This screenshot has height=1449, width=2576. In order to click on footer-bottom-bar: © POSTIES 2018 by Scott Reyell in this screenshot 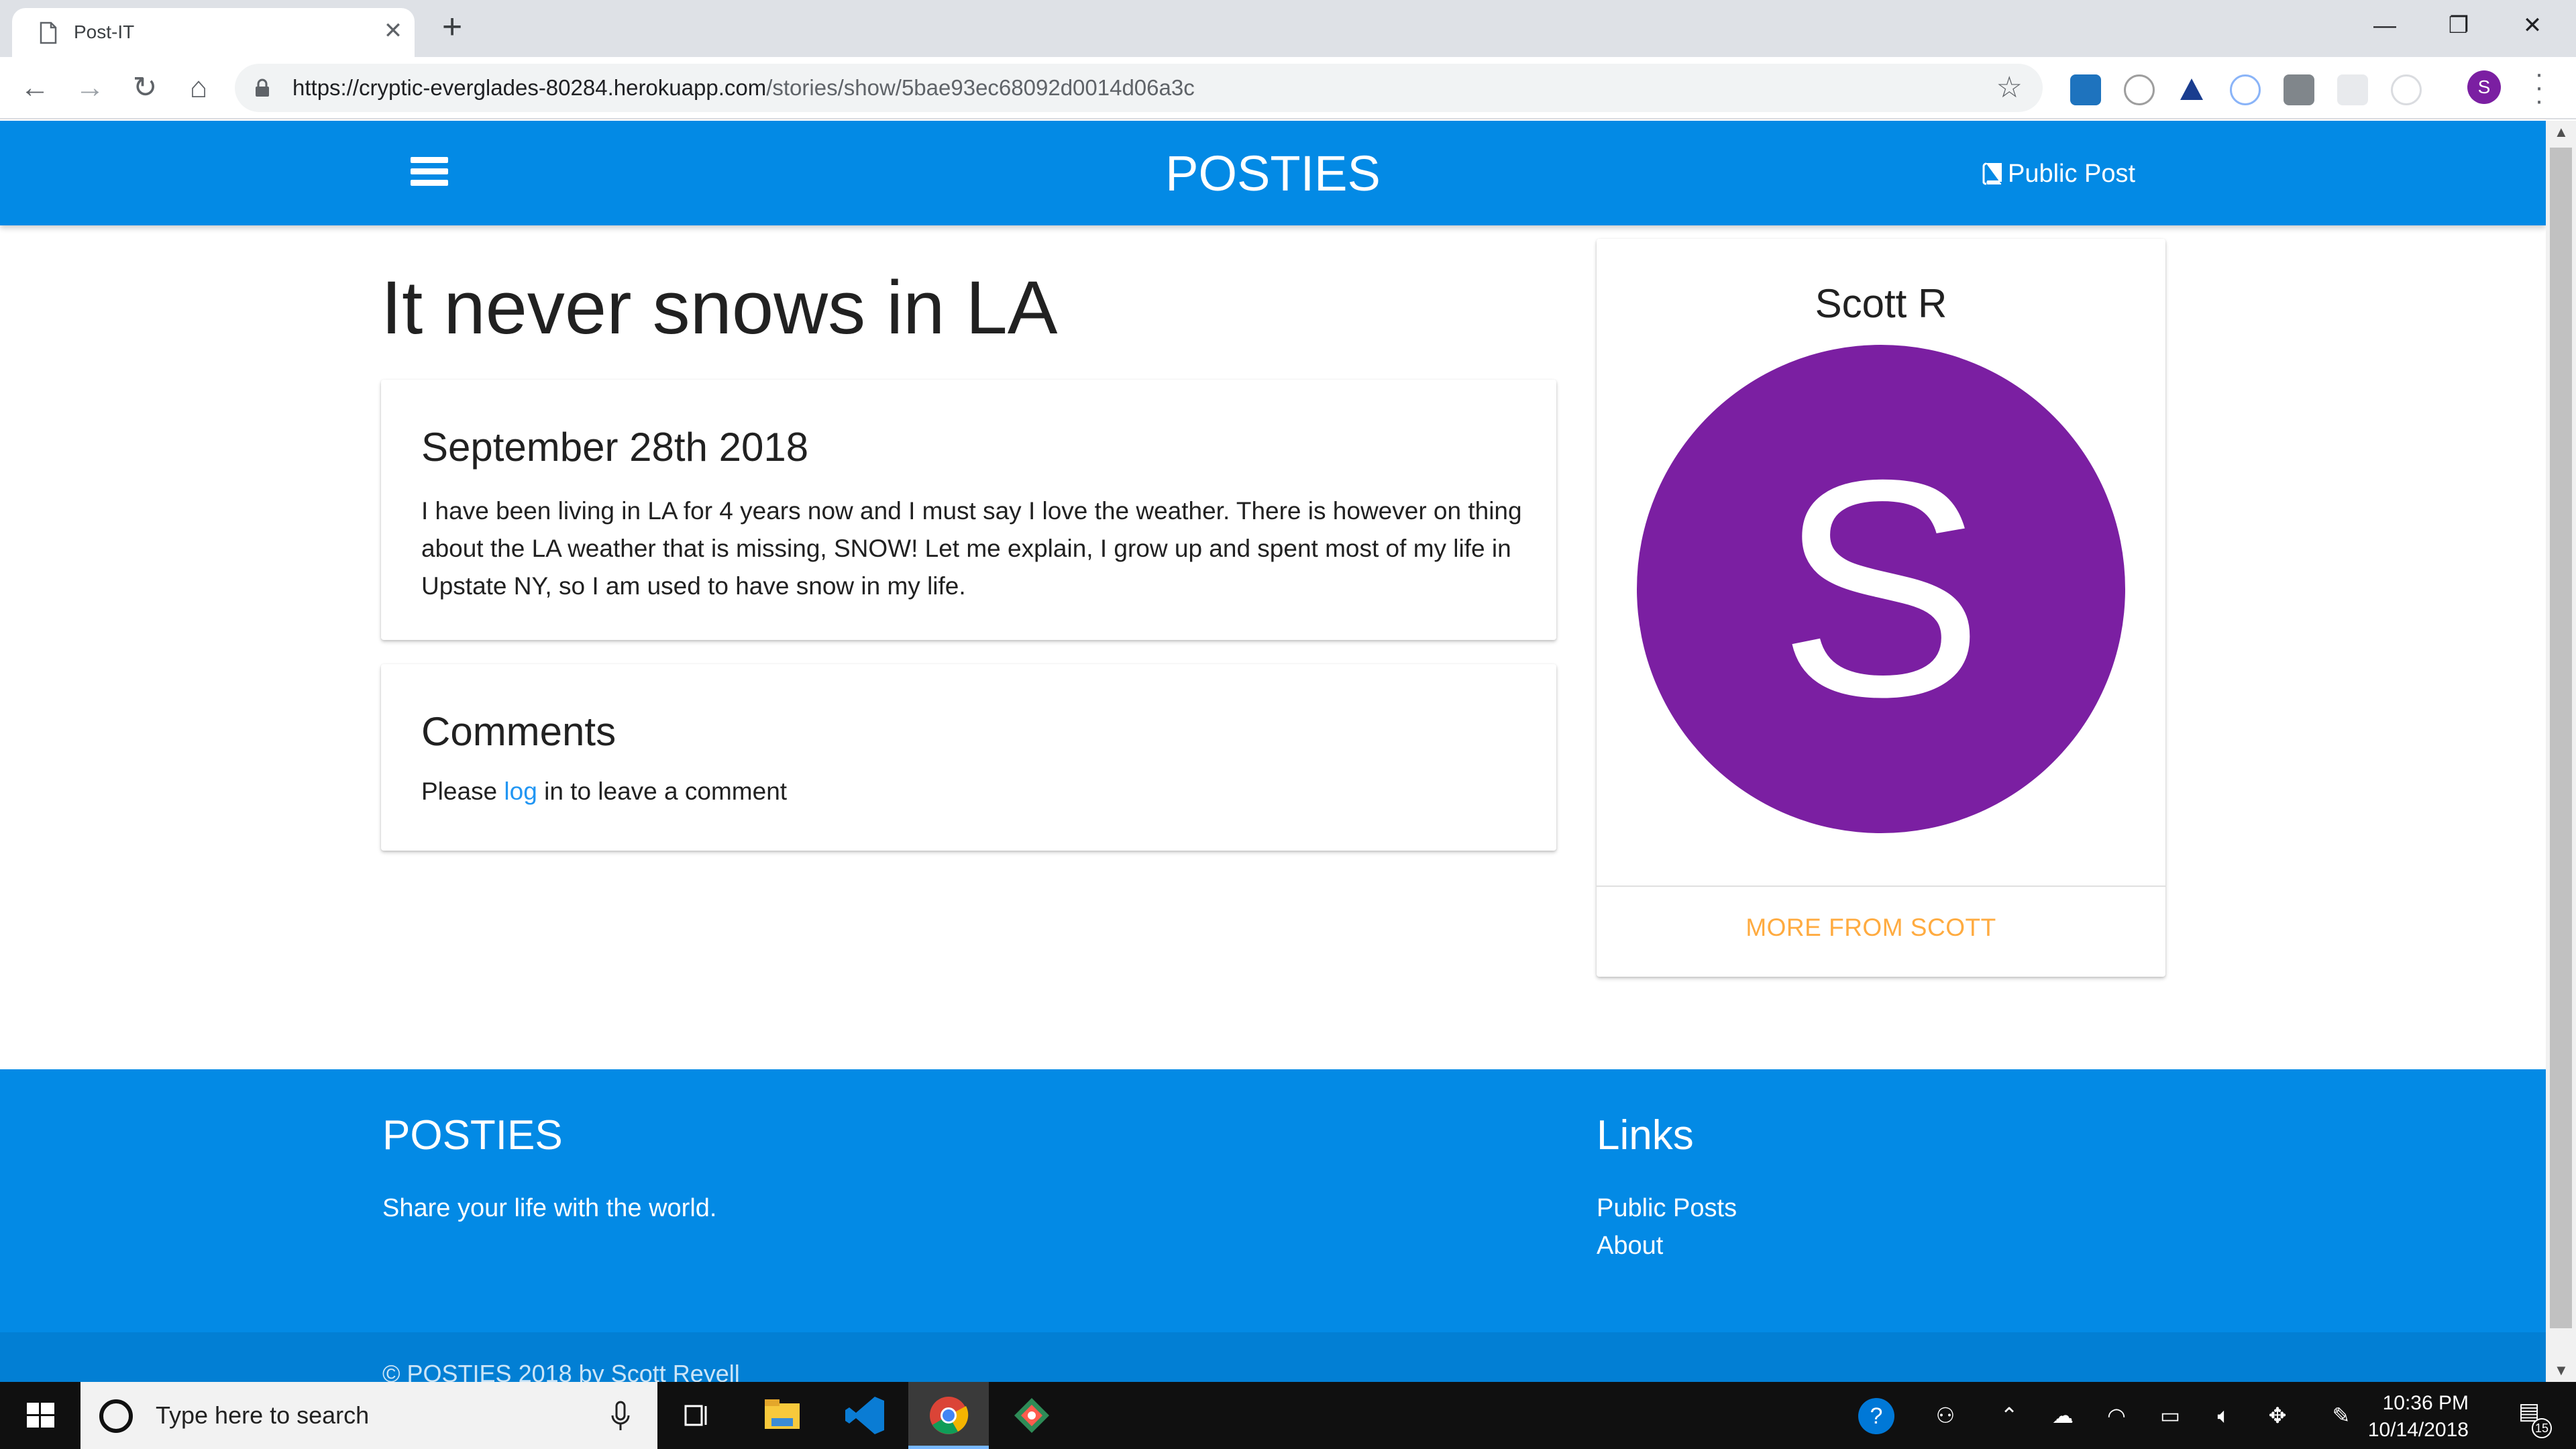, I will do `click(1273, 1357)`.